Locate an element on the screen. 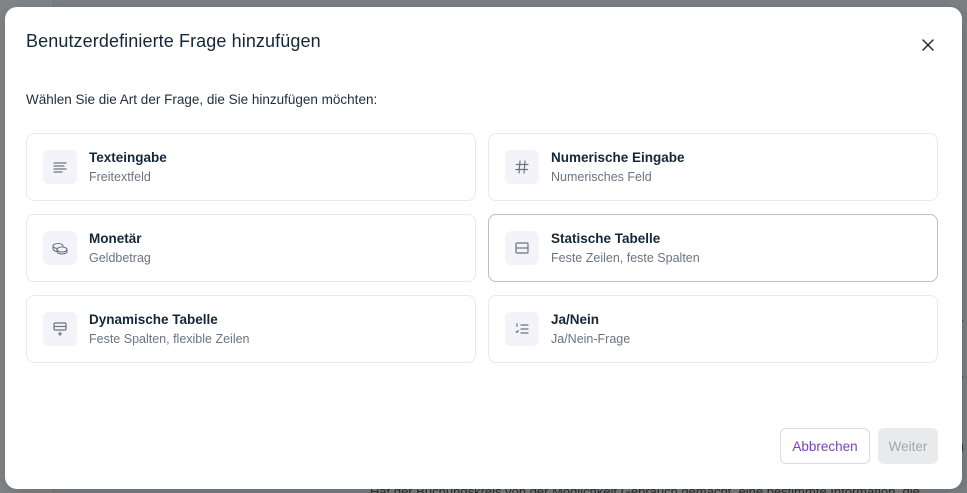 Image resolution: width=967 pixels, height=493 pixels. close-button is located at coordinates (928, 45).